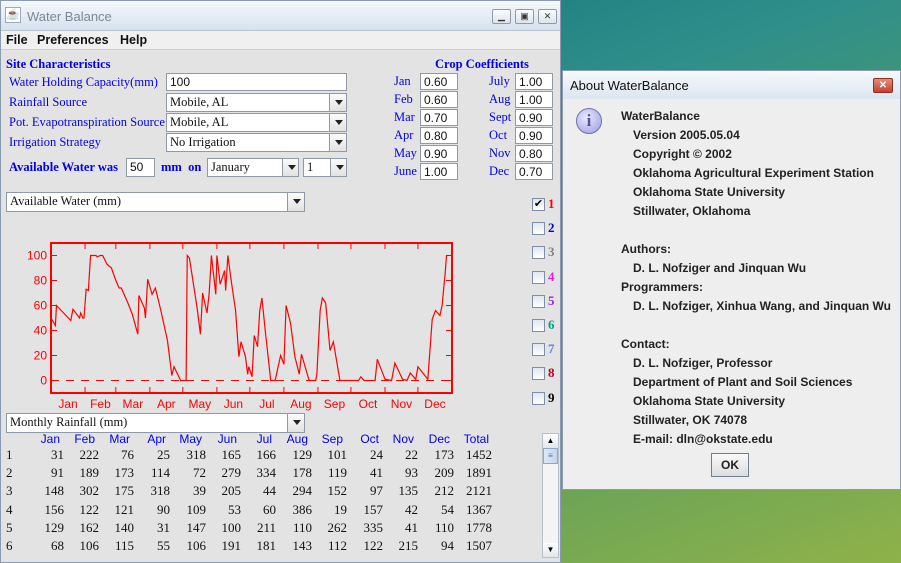 This screenshot has width=901, height=563. What do you see at coordinates (119, 439) in the screenshot?
I see `table-header-mar: Mar` at bounding box center [119, 439].